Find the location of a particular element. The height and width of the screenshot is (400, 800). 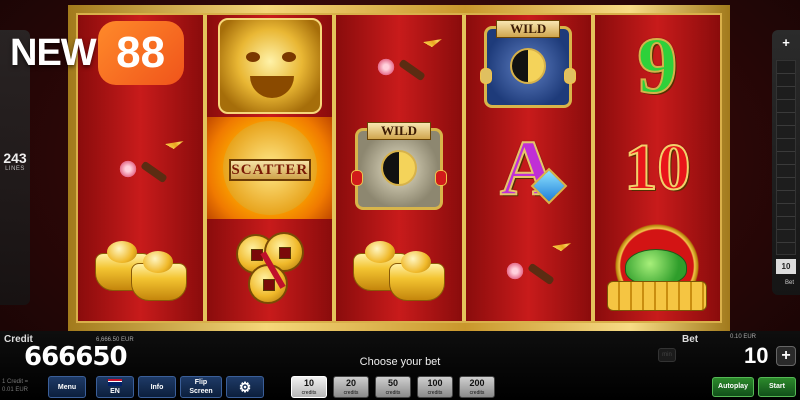

language-button: EN is located at coordinates (115, 387).